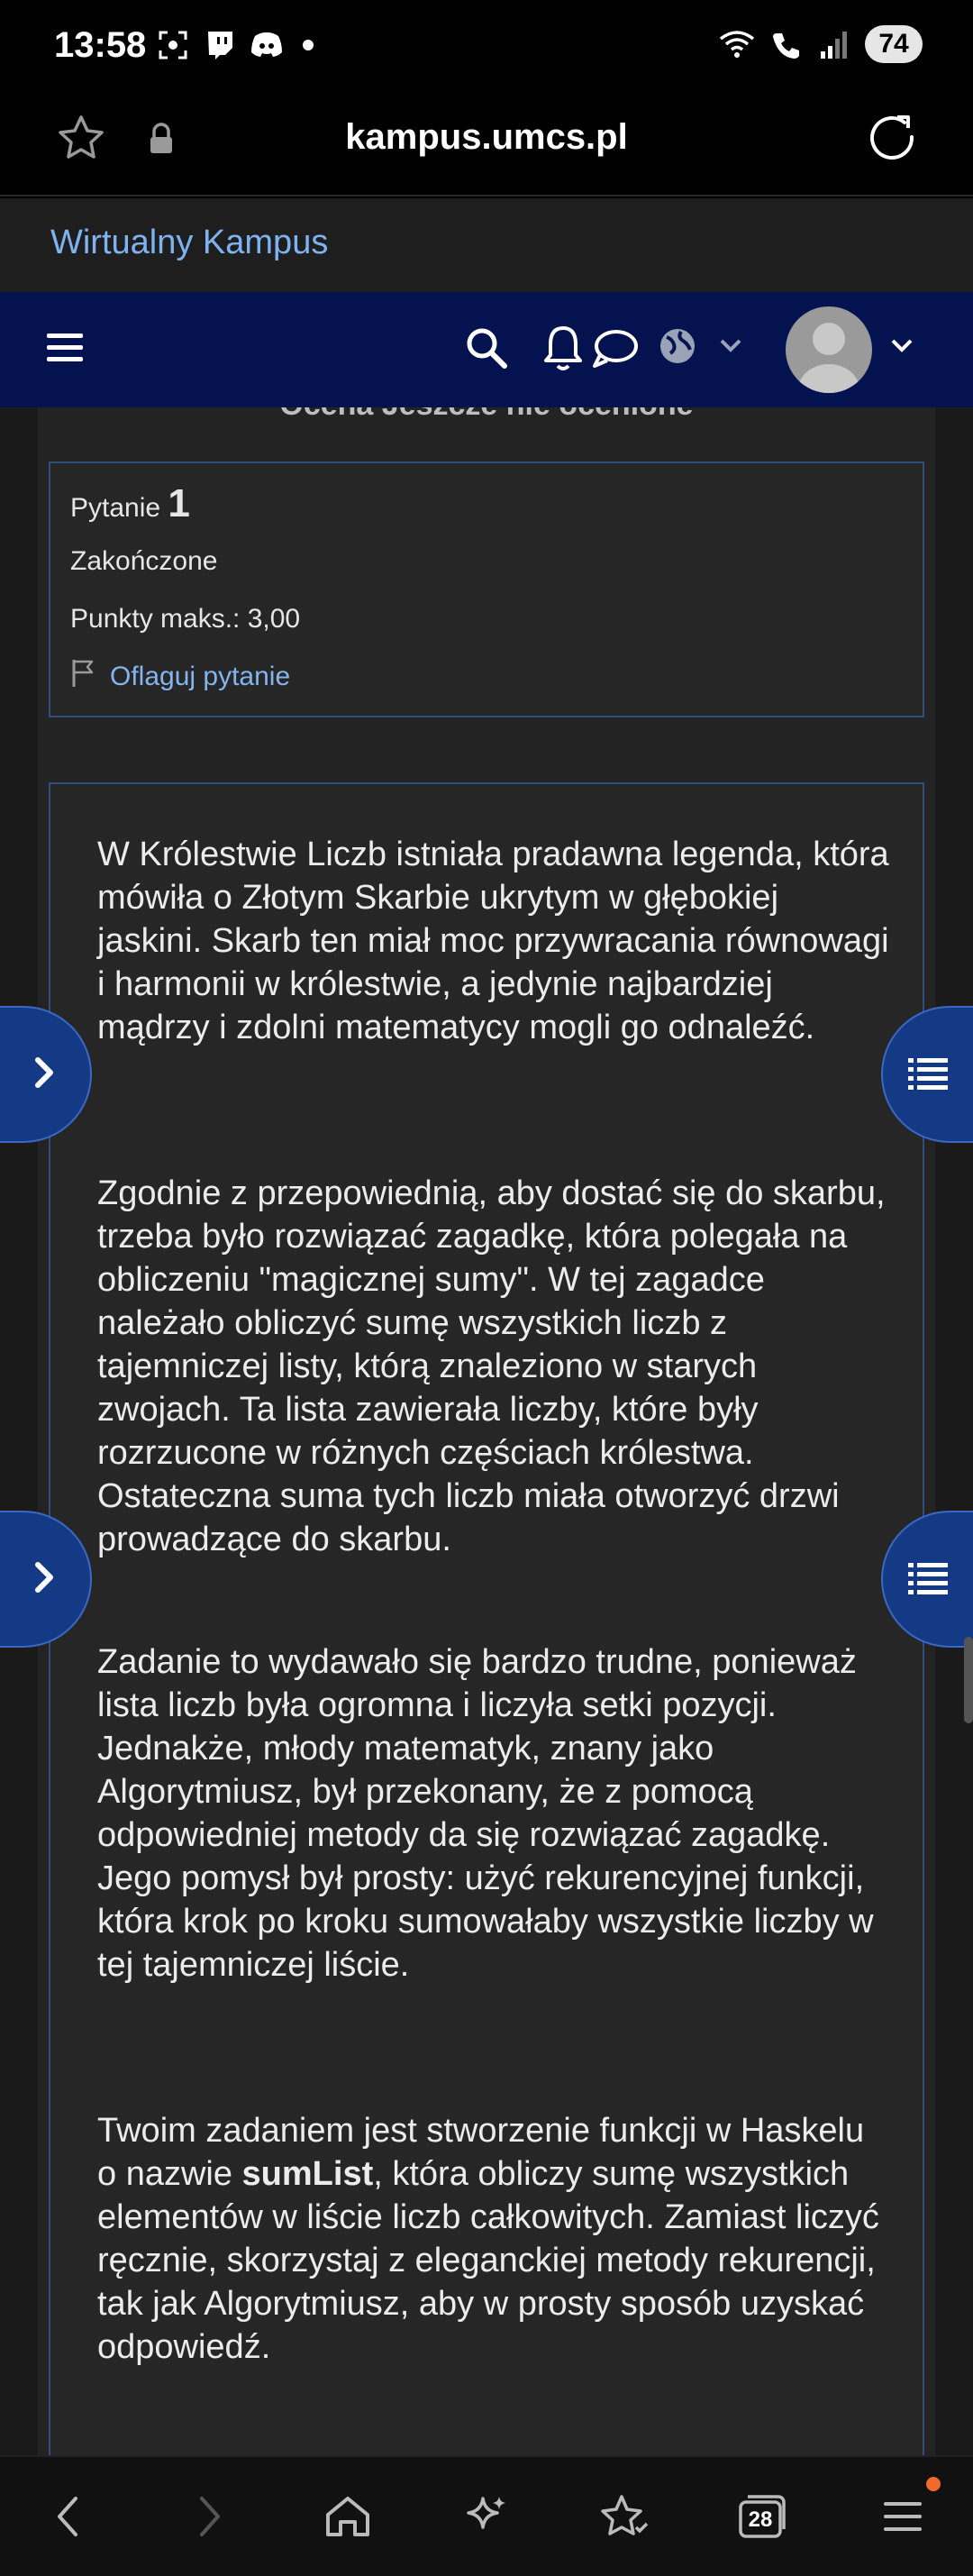  What do you see at coordinates (677, 348) in the screenshot?
I see `language-globe-icon` at bounding box center [677, 348].